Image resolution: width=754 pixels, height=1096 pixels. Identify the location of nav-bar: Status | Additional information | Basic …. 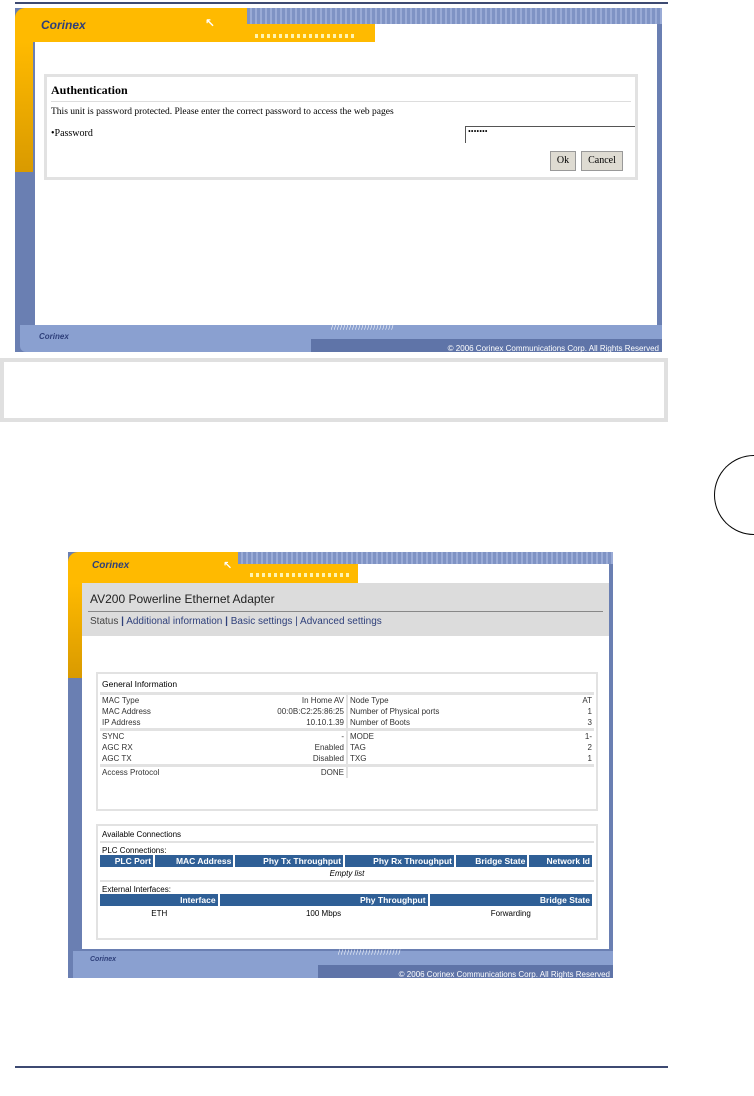
(236, 621).